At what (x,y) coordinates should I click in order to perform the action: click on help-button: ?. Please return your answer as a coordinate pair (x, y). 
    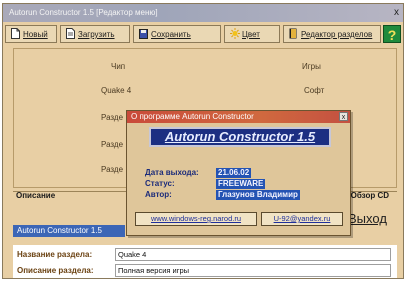
    Looking at the image, I should click on (392, 34).